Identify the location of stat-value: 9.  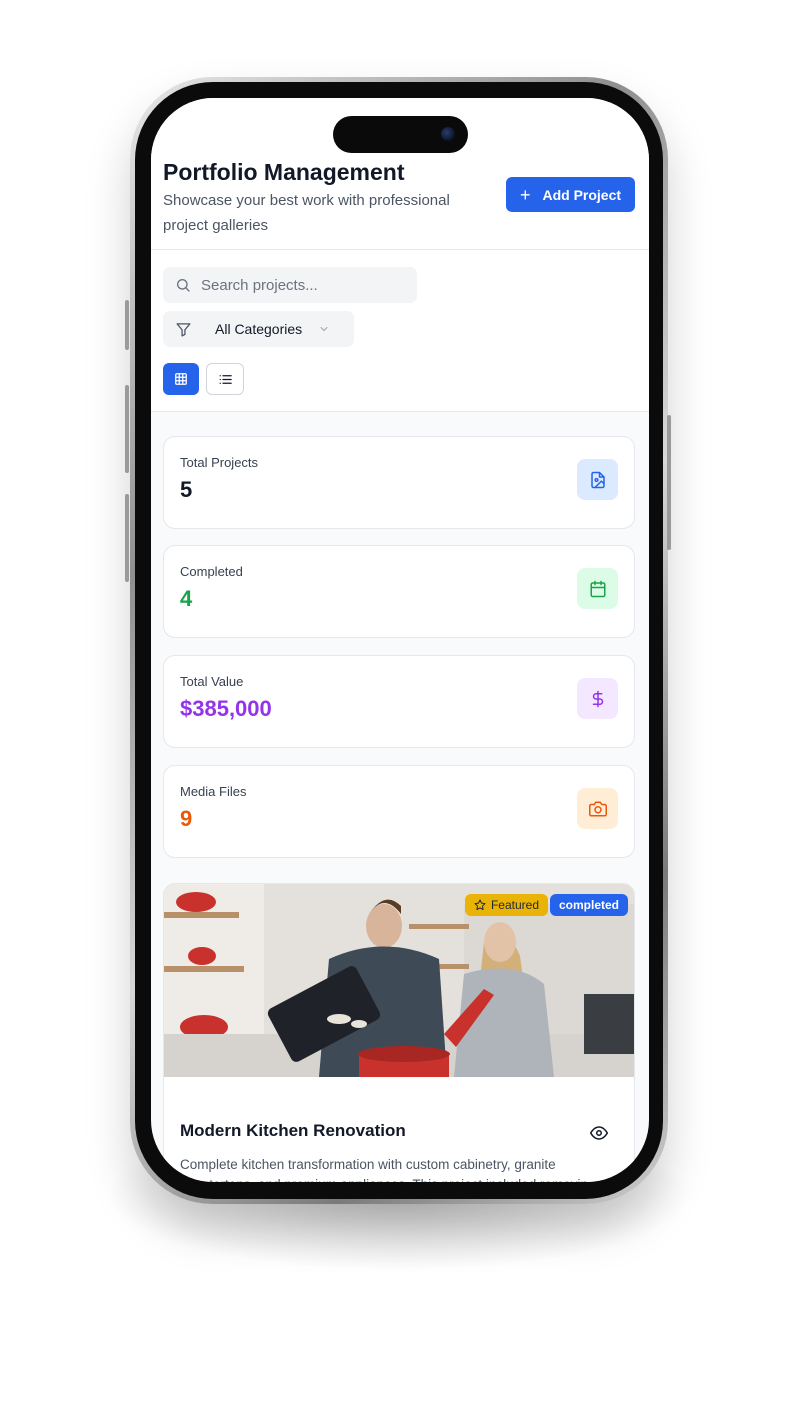
(186, 818).